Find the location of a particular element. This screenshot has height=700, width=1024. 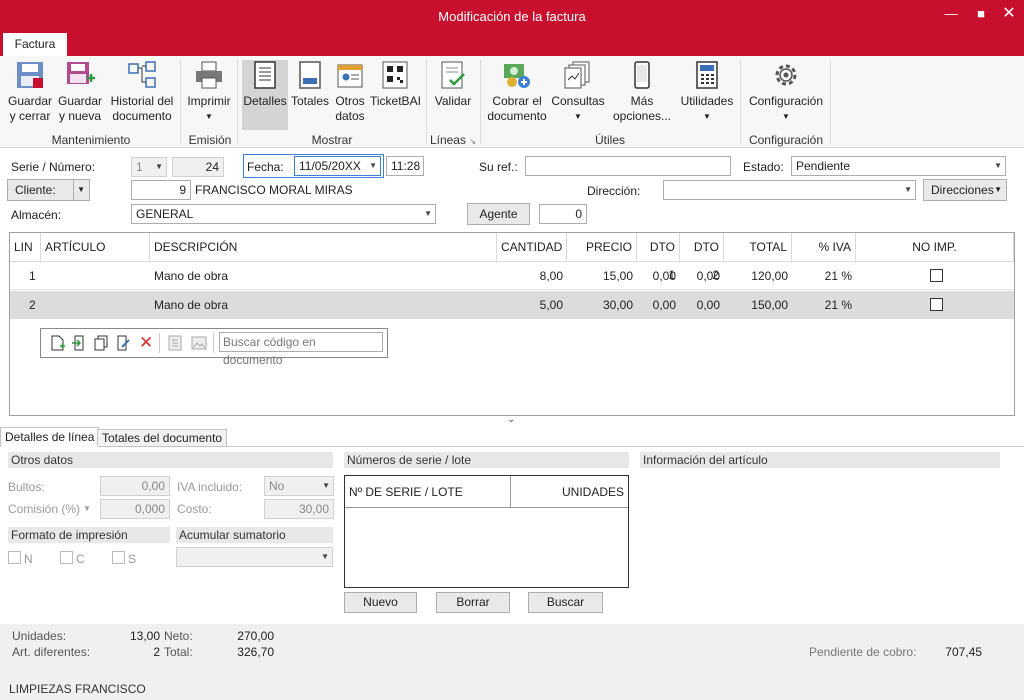

formato-s-checkbox is located at coordinates (118, 557).